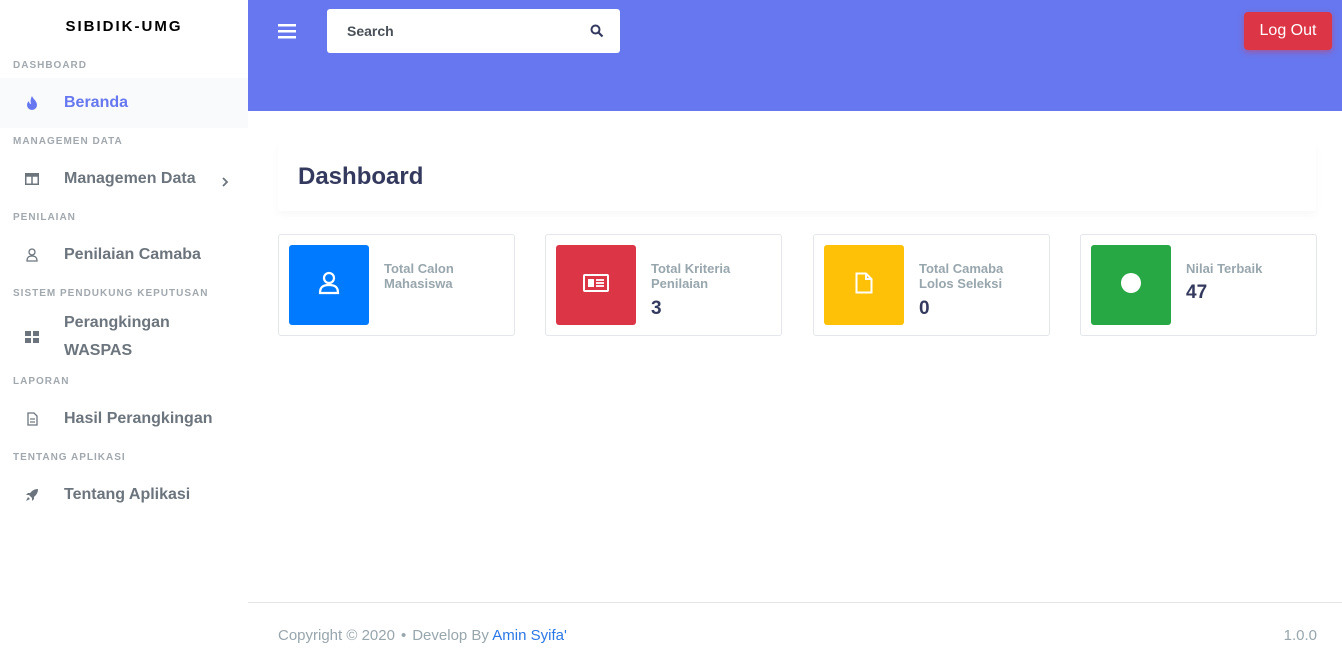  I want to click on sidebar-item-perangkingan-waspas: Perangkingan WASPAS, so click(124, 337).